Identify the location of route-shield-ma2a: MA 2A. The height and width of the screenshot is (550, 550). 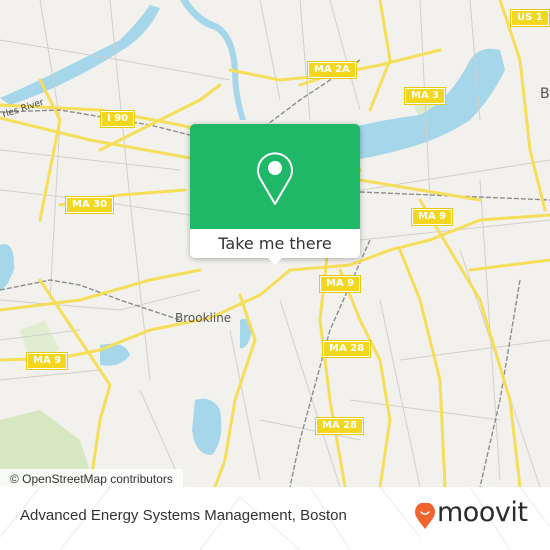
(332, 70).